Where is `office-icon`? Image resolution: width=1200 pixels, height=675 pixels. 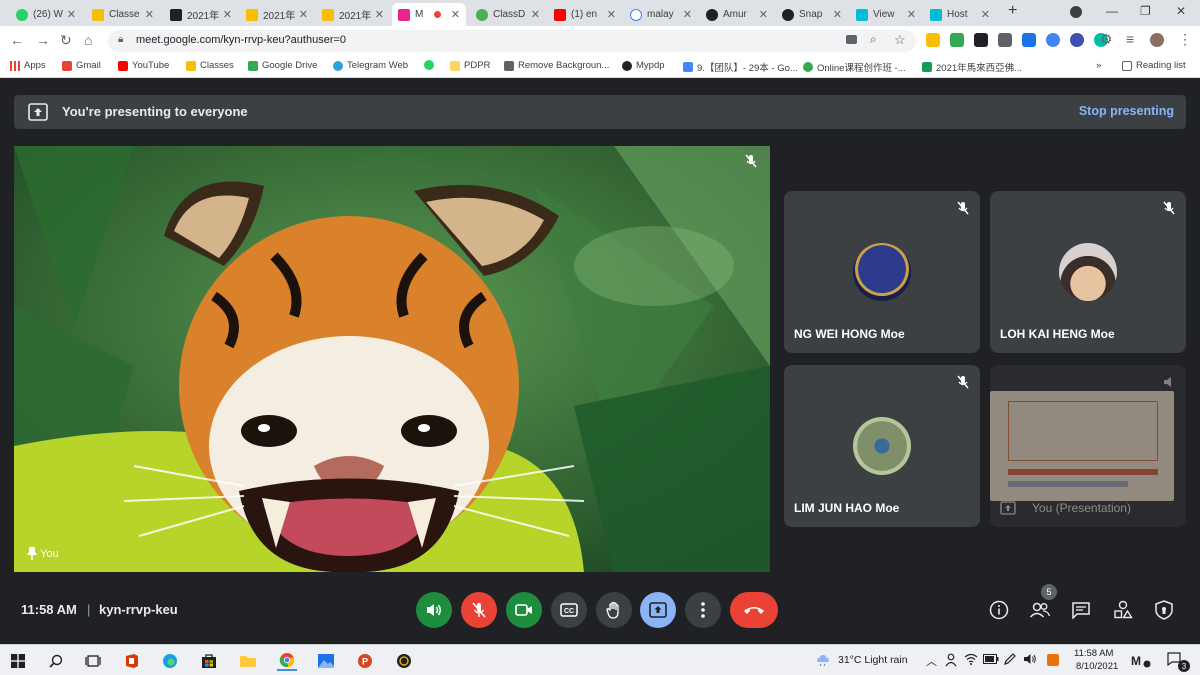
office-icon is located at coordinates (132, 661).